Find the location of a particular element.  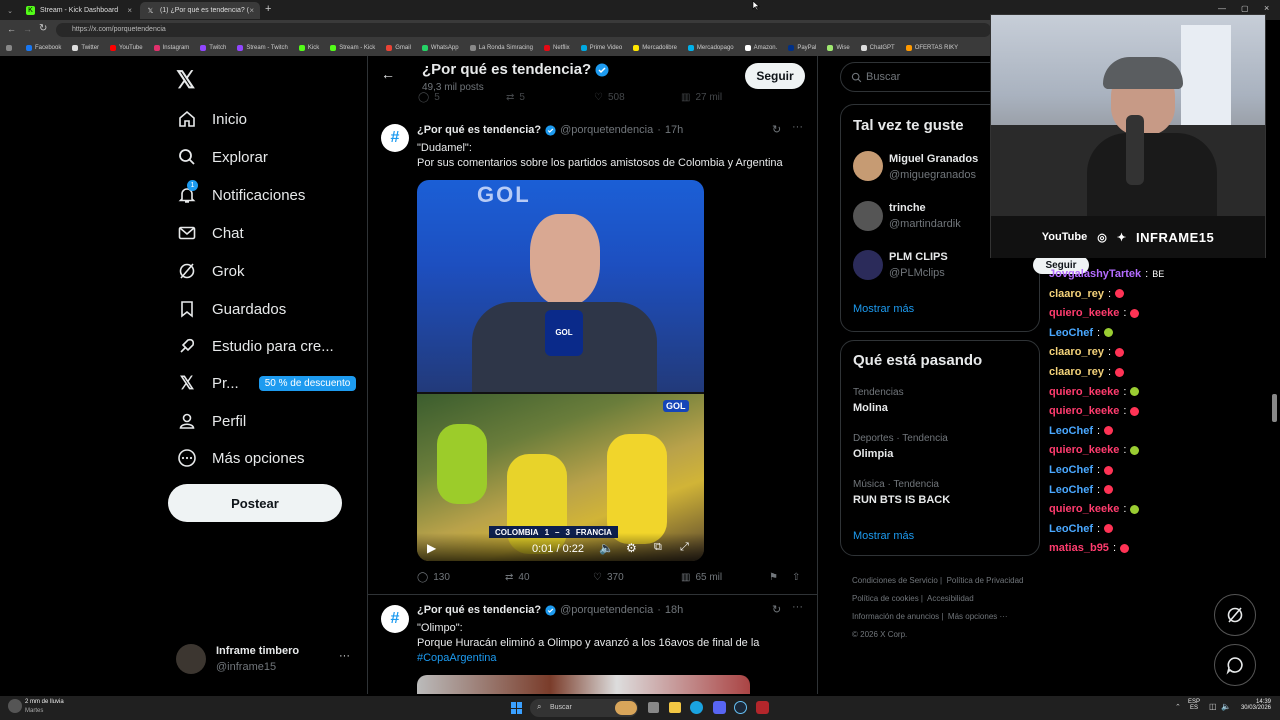

like-button: ♡ 370 is located at coordinates (608, 577).